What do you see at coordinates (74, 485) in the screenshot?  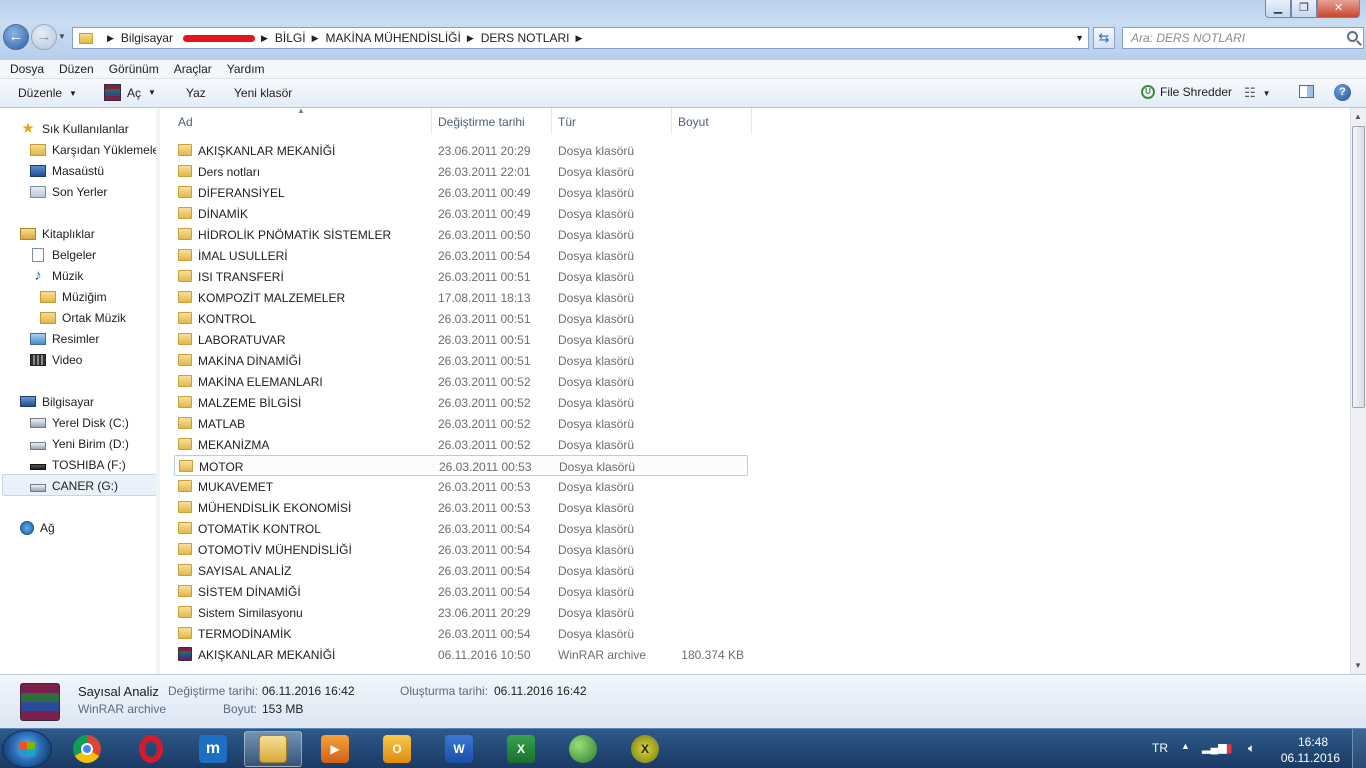 I see `nav-disk-g: CANER (G:)` at bounding box center [74, 485].